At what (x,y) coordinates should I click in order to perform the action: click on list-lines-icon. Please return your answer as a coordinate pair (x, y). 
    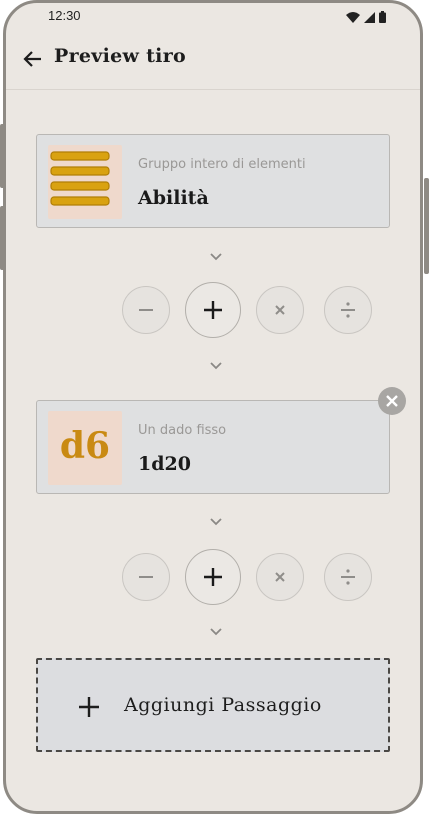
    Looking at the image, I should click on (80, 178).